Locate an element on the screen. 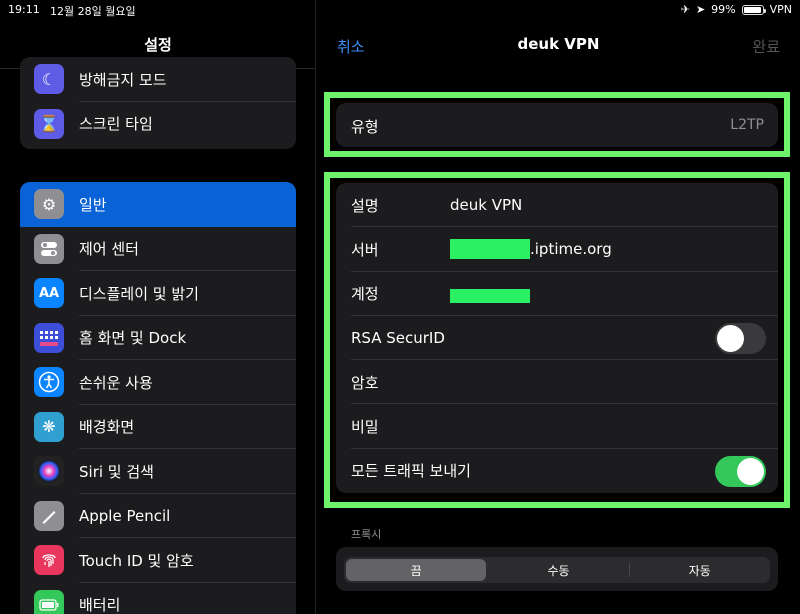 The width and height of the screenshot is (800, 614). sidebar-item-label: Siri 및 검색 is located at coordinates (116, 471).